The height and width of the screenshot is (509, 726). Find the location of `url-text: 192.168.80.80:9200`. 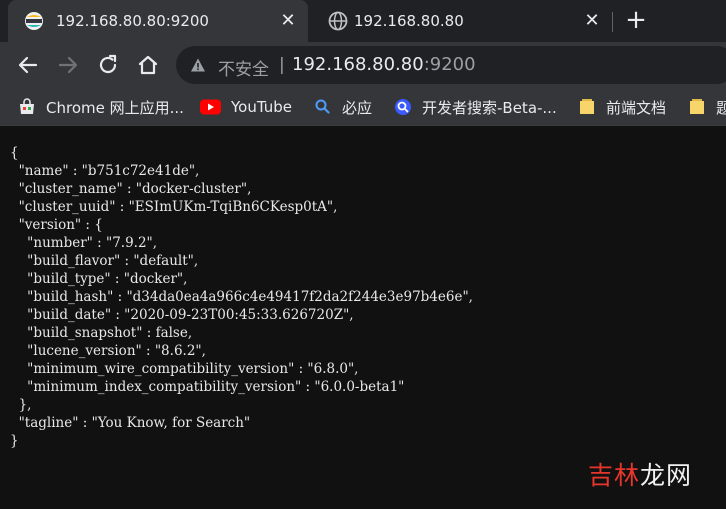

url-text: 192.168.80.80:9200 is located at coordinates (384, 64).